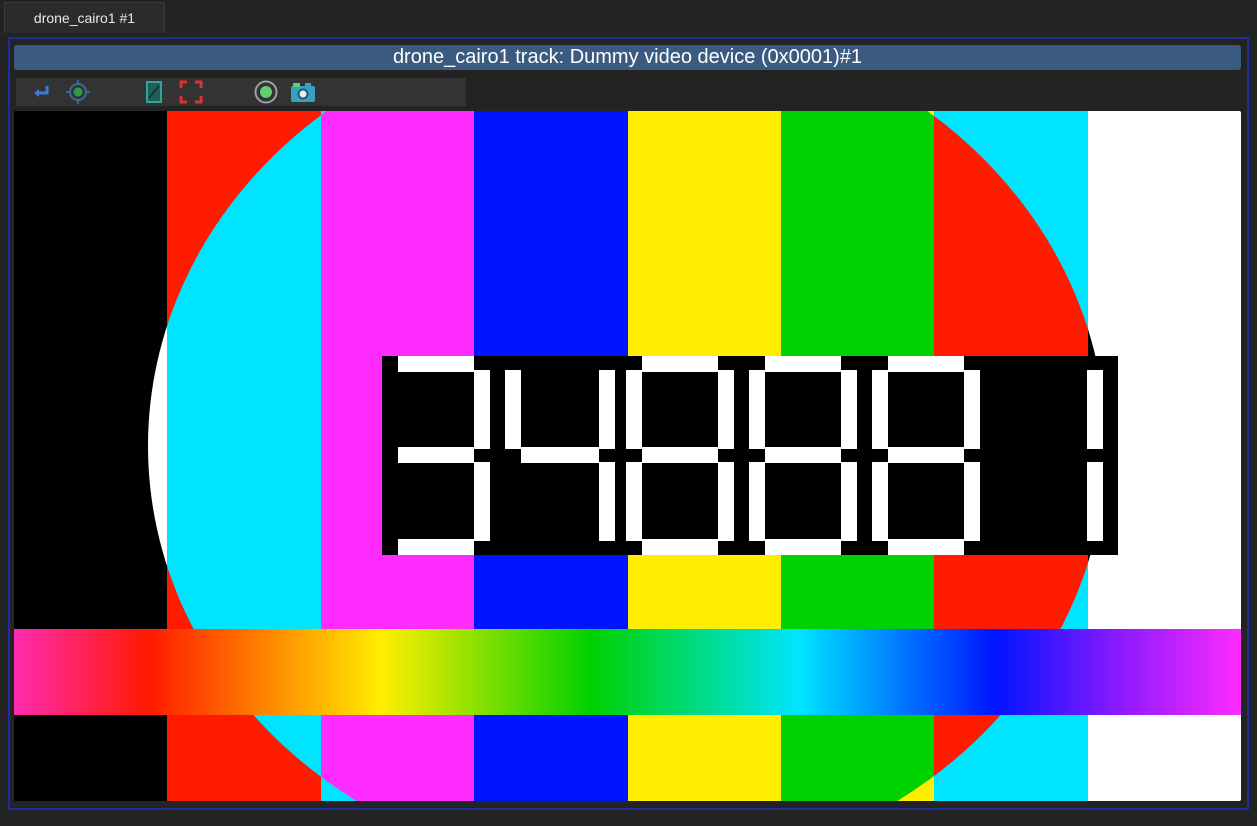 This screenshot has width=1257, height=826. I want to click on record-icon, so click(266, 92).